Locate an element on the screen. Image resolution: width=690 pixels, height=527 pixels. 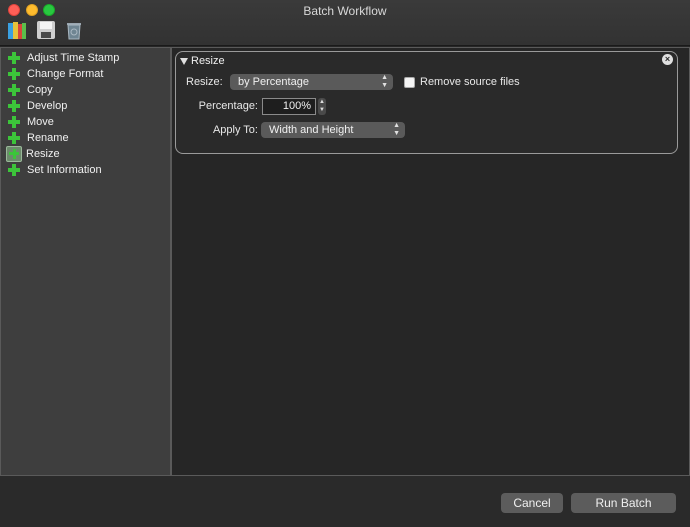
sidebar-item-label: Rename is located at coordinates (48, 138).